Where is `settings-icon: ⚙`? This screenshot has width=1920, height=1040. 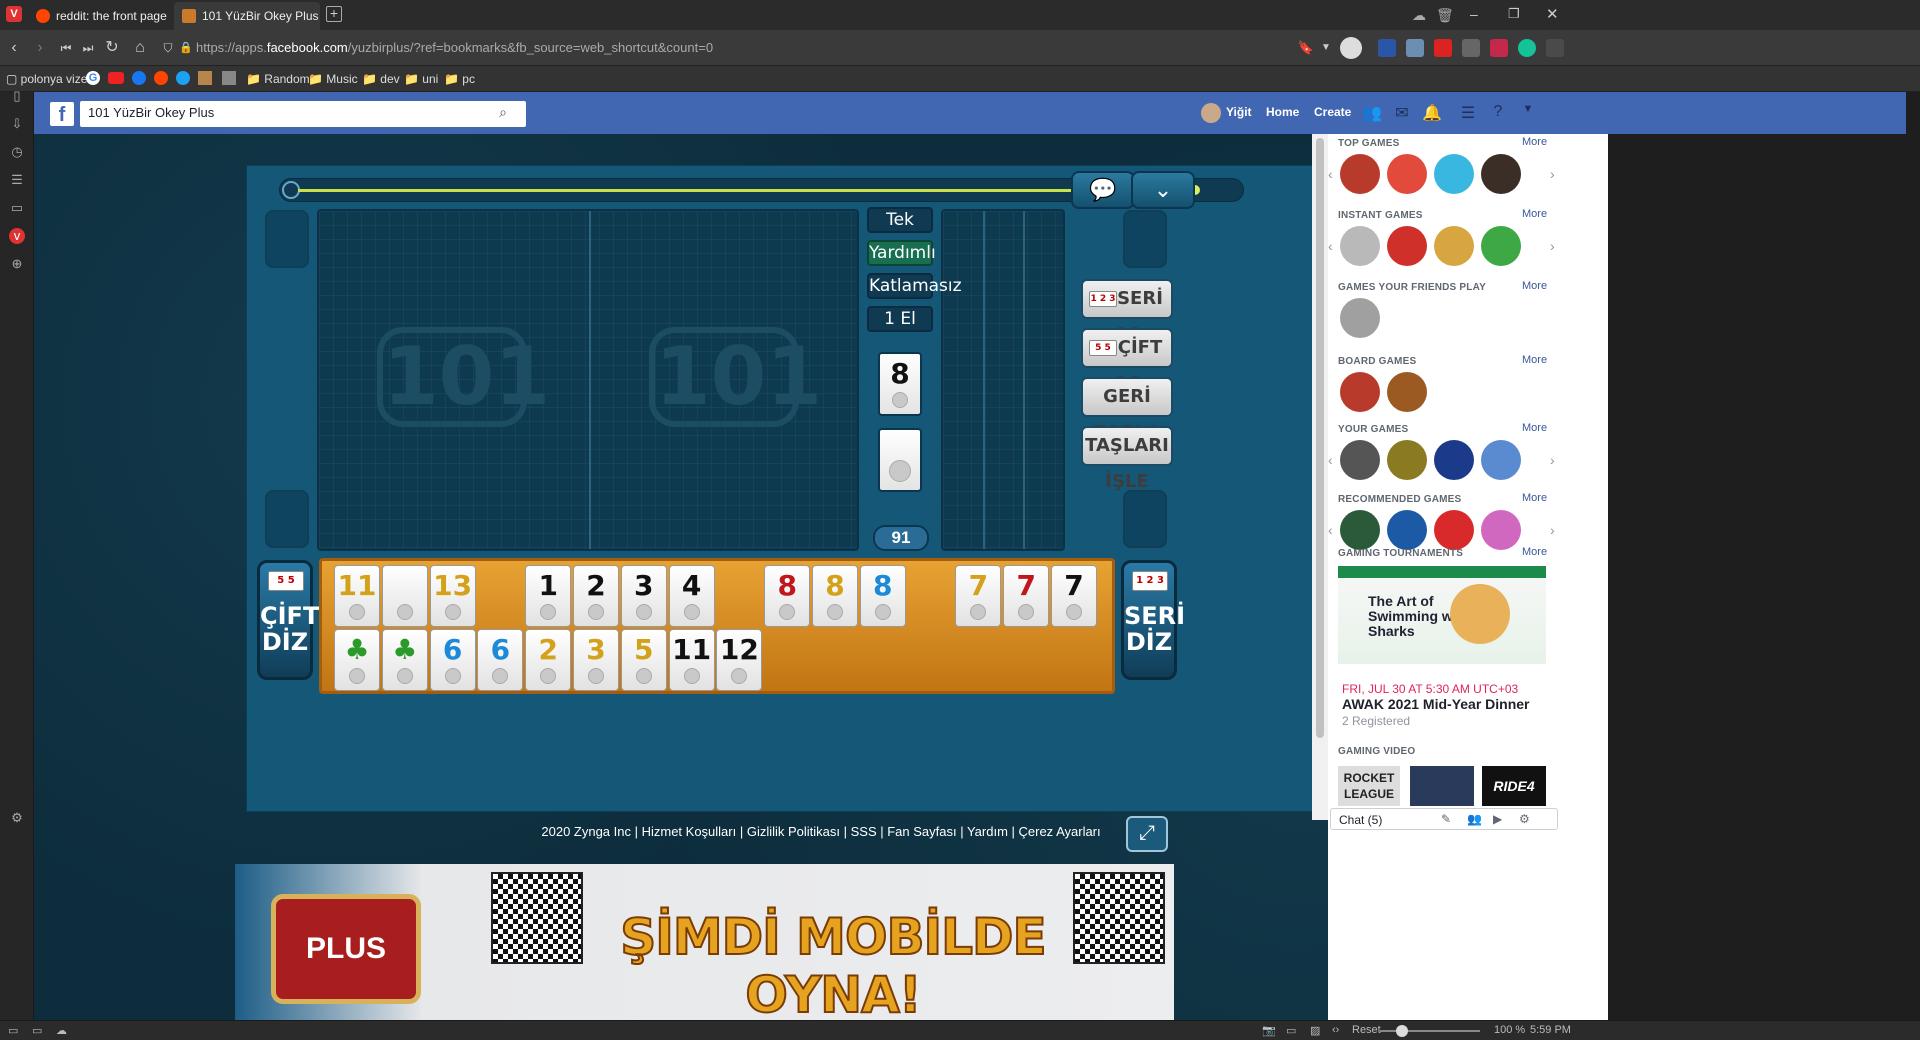
settings-icon: ⚙ is located at coordinates (17, 818).